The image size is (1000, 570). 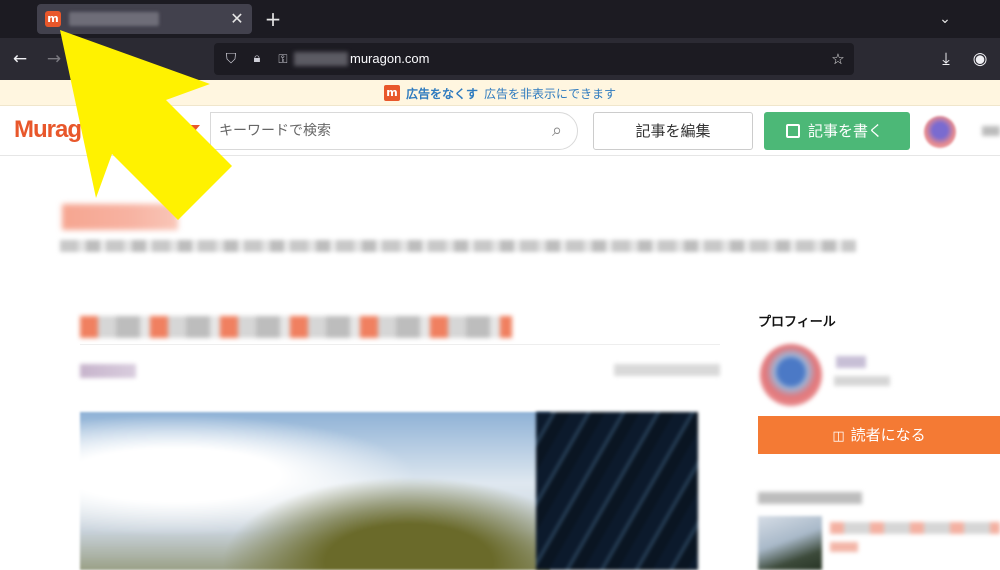 I want to click on subscribe-label: 読者になる, so click(x=888, y=435).